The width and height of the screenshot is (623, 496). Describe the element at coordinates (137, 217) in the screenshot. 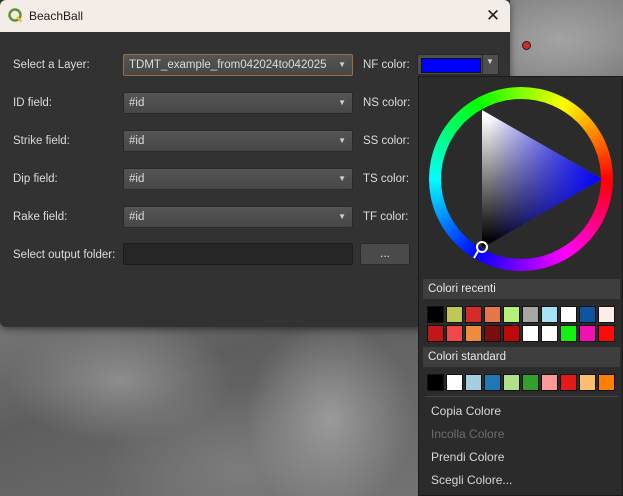

I see `rake-field-value: #id` at that location.